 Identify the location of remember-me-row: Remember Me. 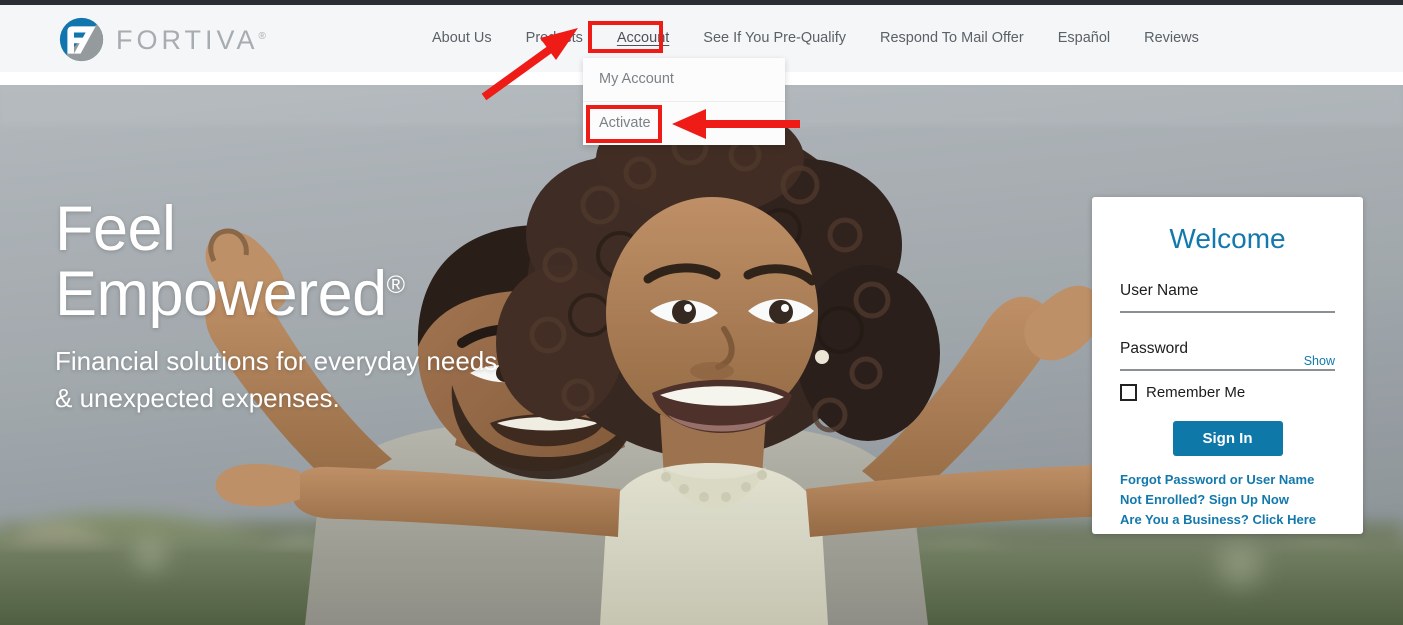
(1227, 393).